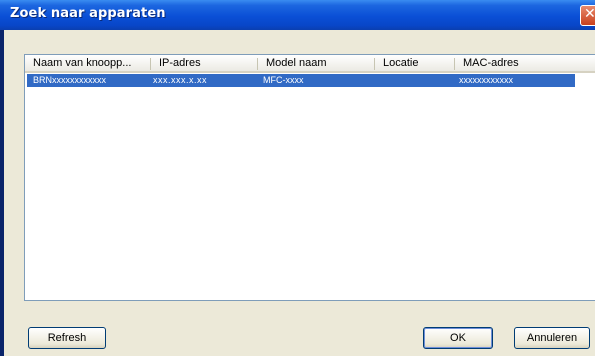  Describe the element at coordinates (70, 80) in the screenshot. I see `cell-name: BRNxxxxxxxxxxxx` at that location.